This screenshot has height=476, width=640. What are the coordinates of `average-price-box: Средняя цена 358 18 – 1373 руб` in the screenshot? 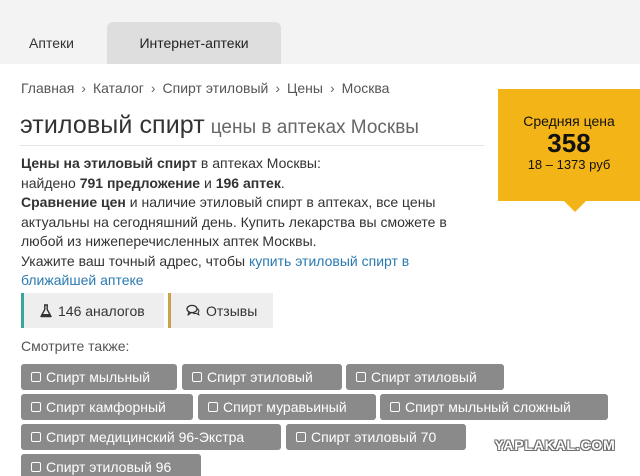 It's located at (569, 150).